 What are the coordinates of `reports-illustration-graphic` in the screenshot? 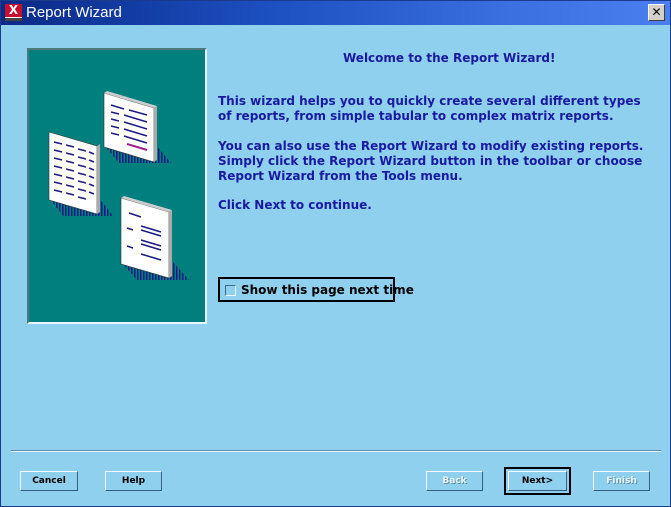 It's located at (118, 185).